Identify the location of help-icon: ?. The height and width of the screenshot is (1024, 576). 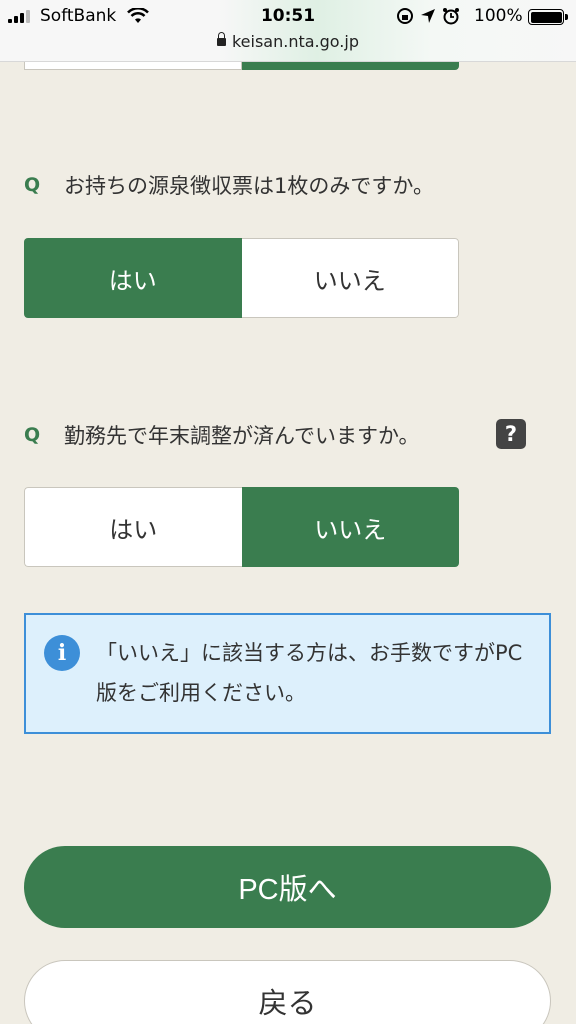
(511, 434).